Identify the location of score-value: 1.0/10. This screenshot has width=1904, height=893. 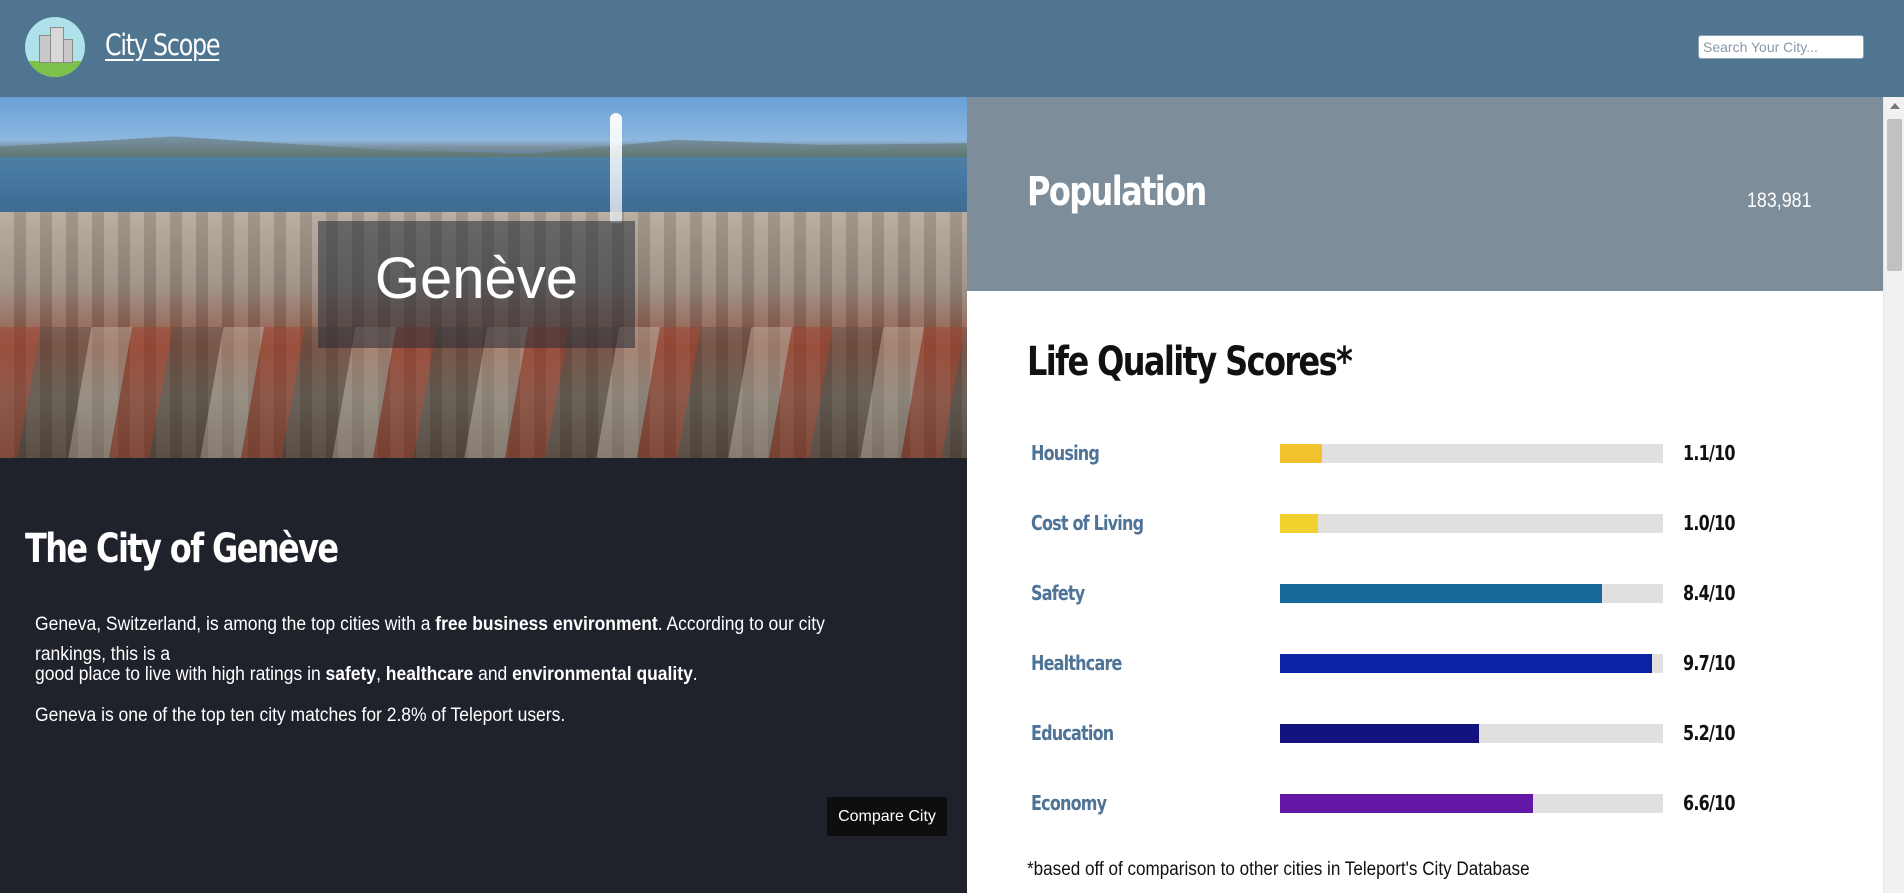
(1709, 523).